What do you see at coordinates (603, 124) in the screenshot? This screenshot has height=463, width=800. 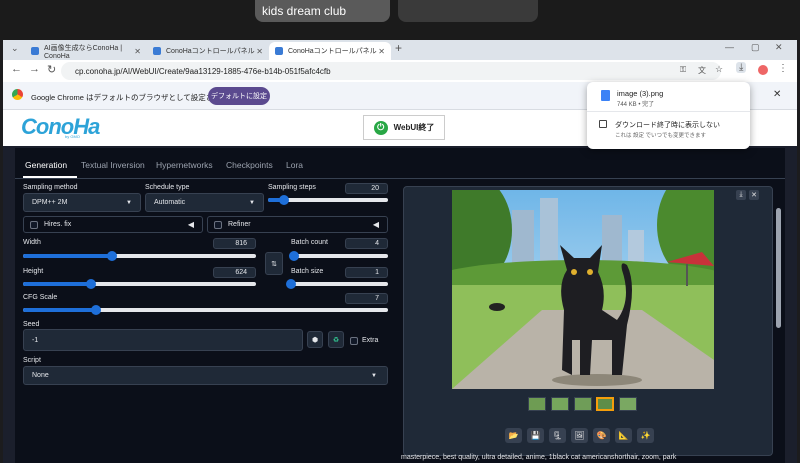 I see `hide-on-complete-checkbox` at bounding box center [603, 124].